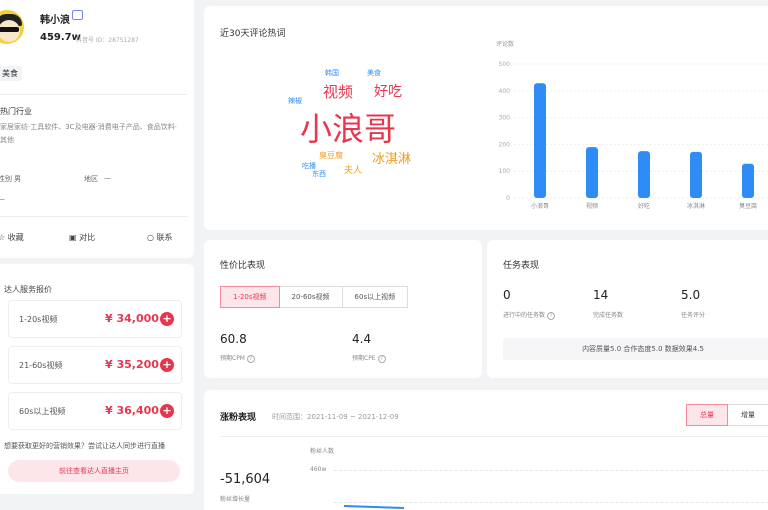 The height and width of the screenshot is (510, 768). What do you see at coordinates (295, 101) in the screenshot?
I see `word: 辣椒` at bounding box center [295, 101].